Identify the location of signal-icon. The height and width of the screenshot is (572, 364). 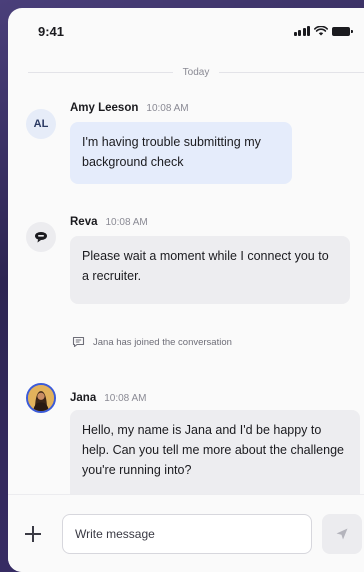
(301, 31).